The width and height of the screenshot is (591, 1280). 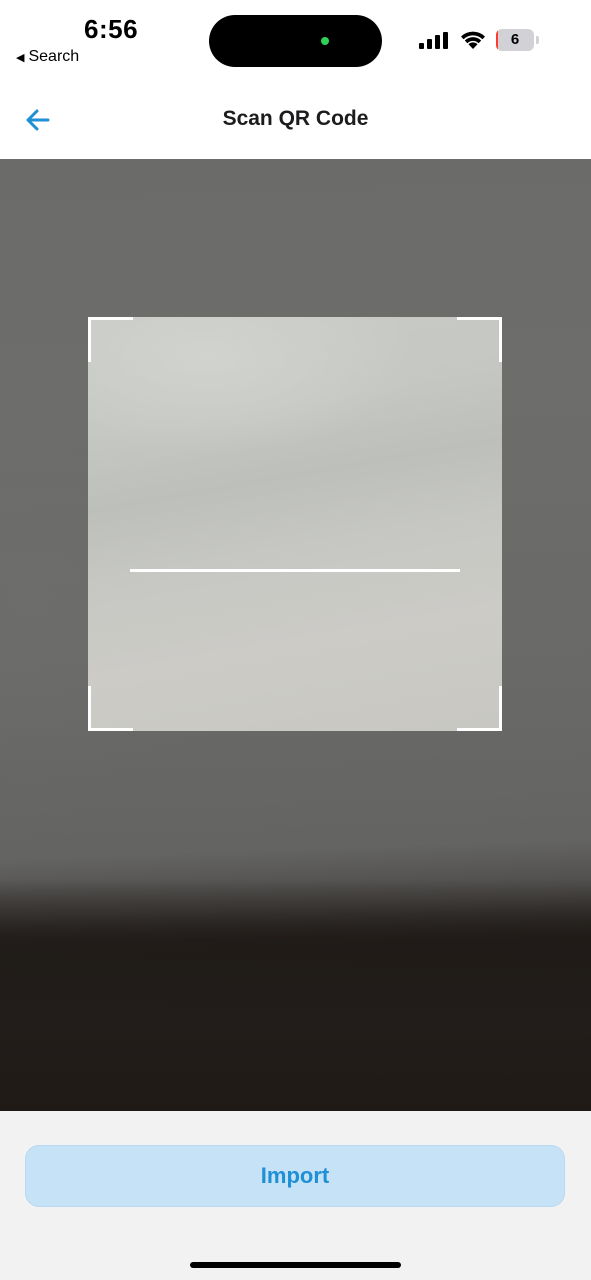 What do you see at coordinates (325, 41) in the screenshot?
I see `camera-indicator-dot` at bounding box center [325, 41].